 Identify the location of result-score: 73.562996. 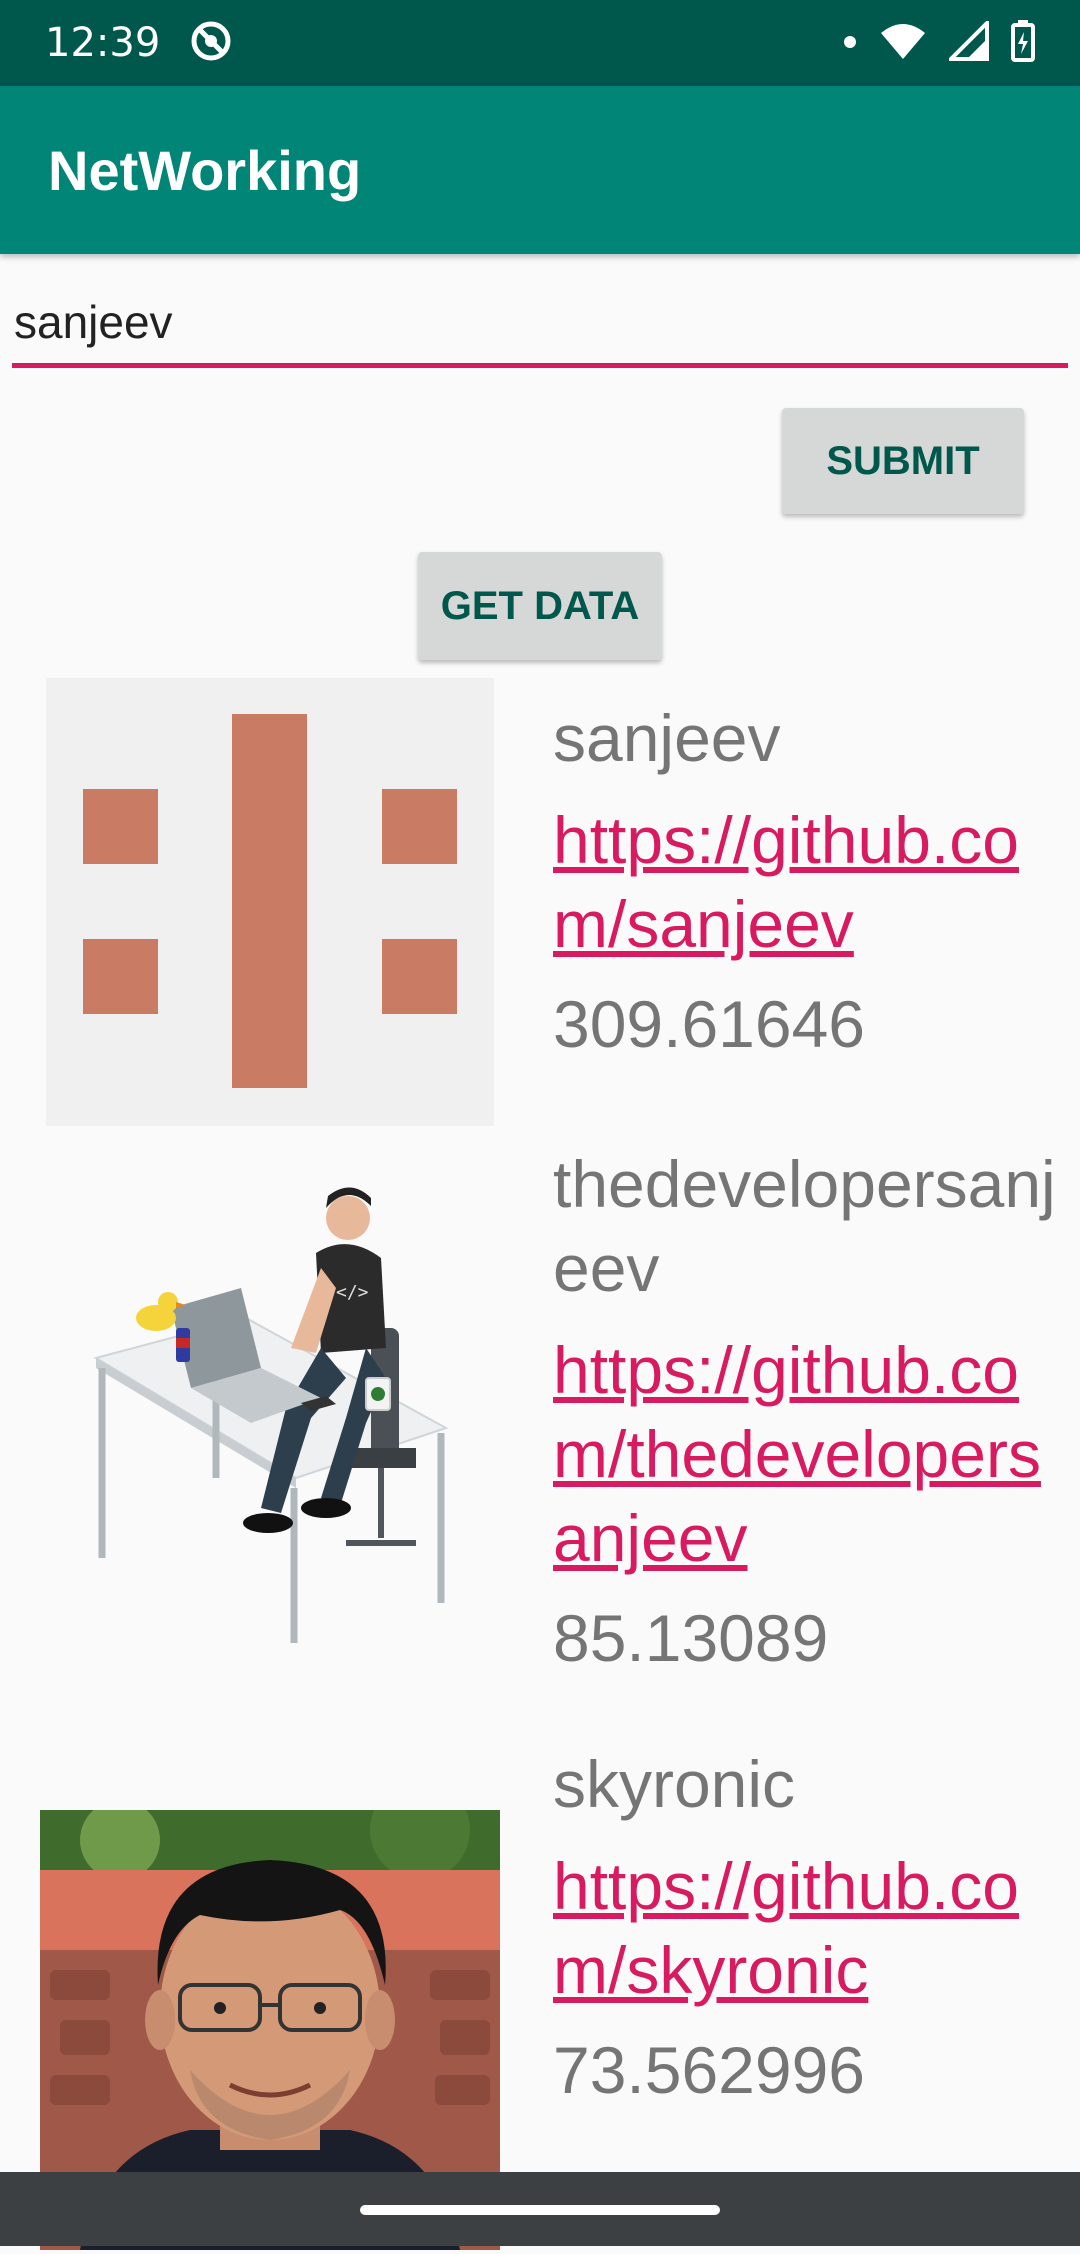
(709, 2070).